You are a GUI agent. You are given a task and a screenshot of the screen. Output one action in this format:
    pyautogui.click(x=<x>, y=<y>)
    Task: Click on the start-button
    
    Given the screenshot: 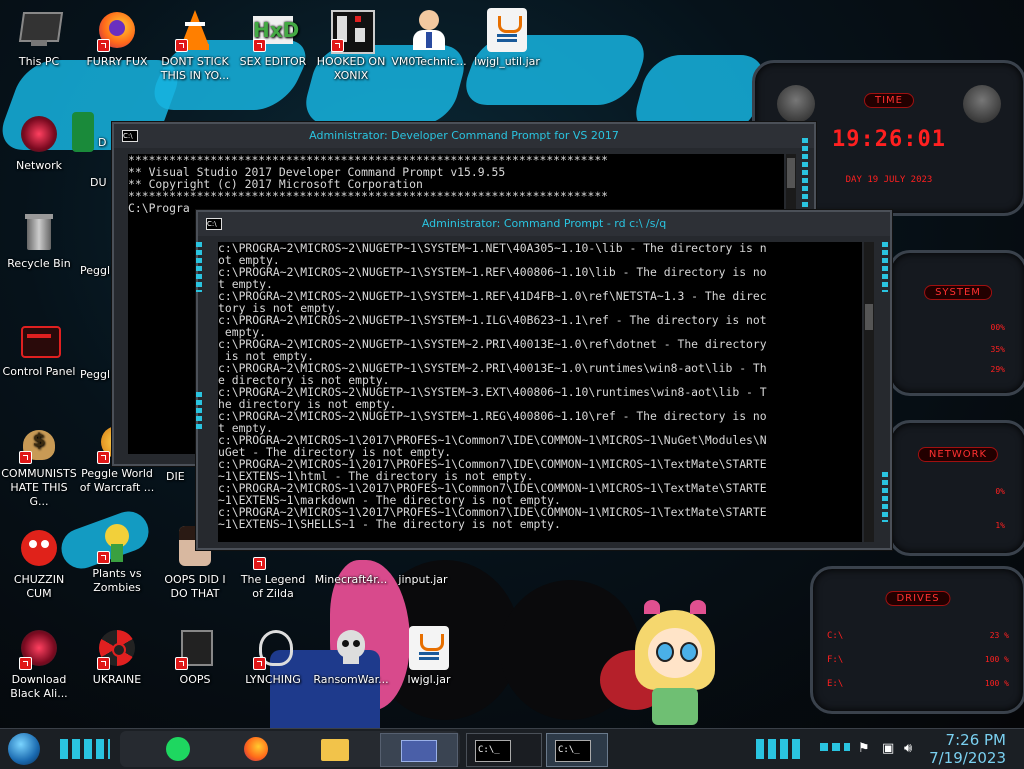 What is the action you would take?
    pyautogui.click(x=25, y=749)
    